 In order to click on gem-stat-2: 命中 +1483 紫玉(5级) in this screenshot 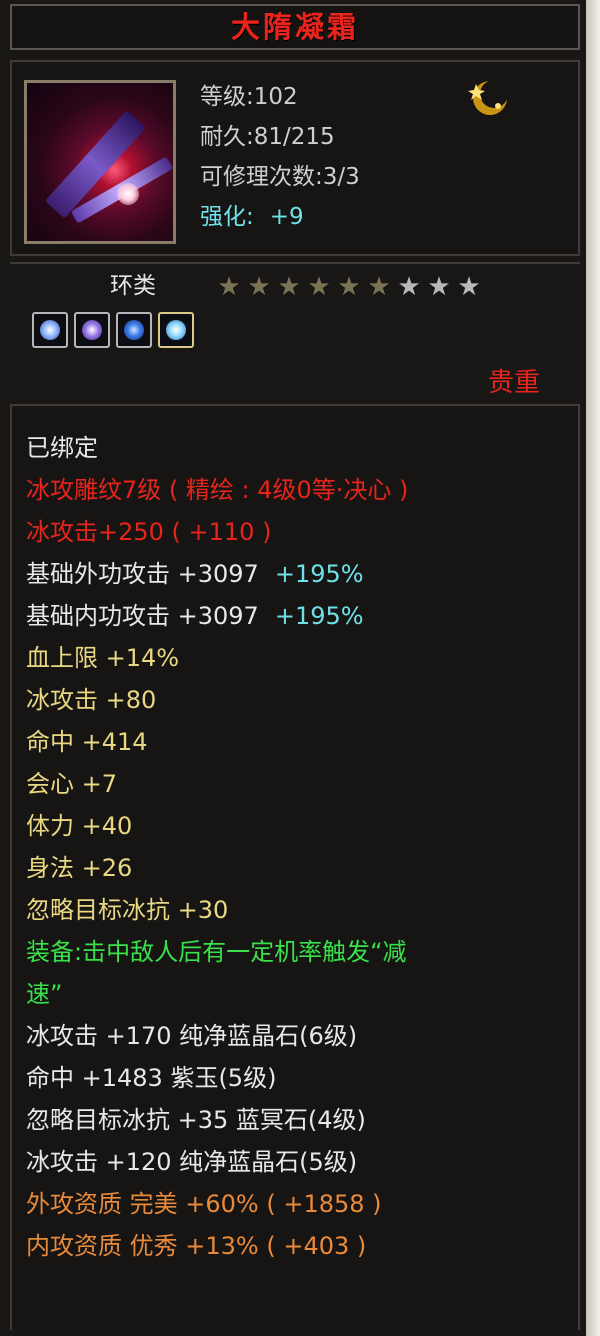, I will do `click(151, 1078)`.